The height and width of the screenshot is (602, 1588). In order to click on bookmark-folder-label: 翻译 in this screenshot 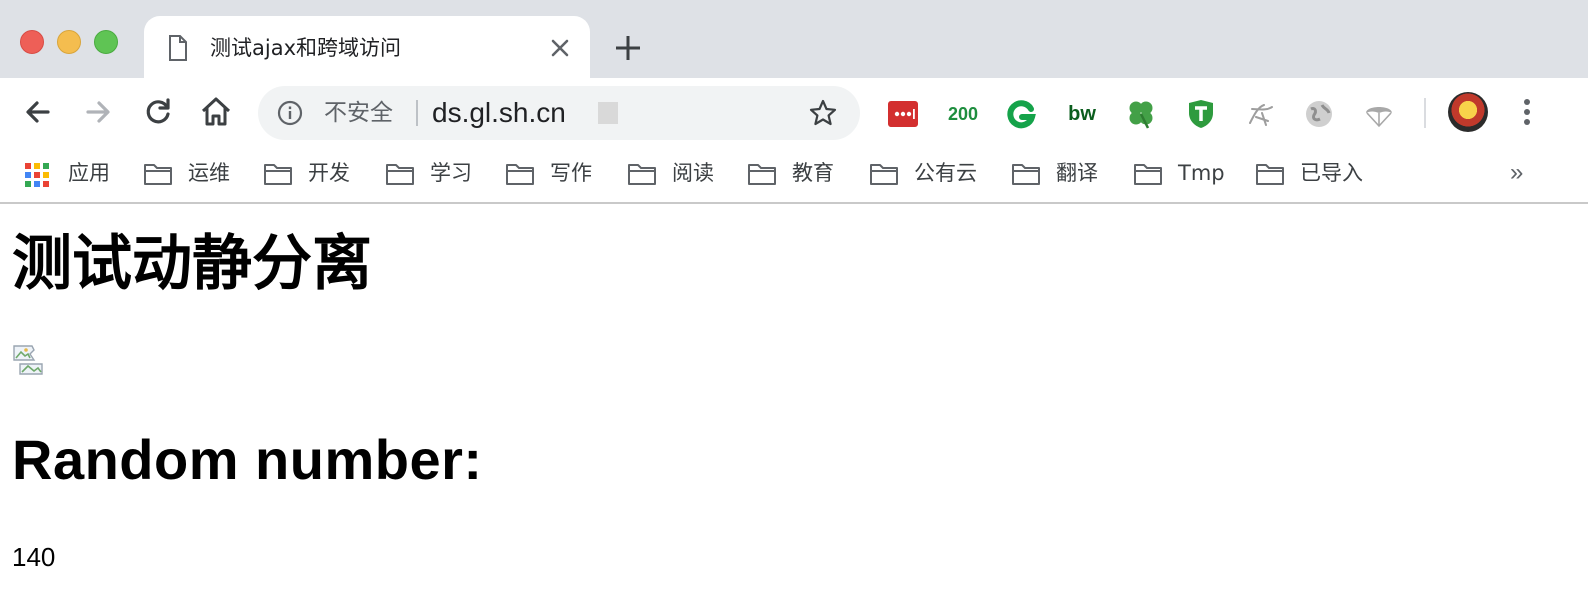, I will do `click(1077, 173)`.